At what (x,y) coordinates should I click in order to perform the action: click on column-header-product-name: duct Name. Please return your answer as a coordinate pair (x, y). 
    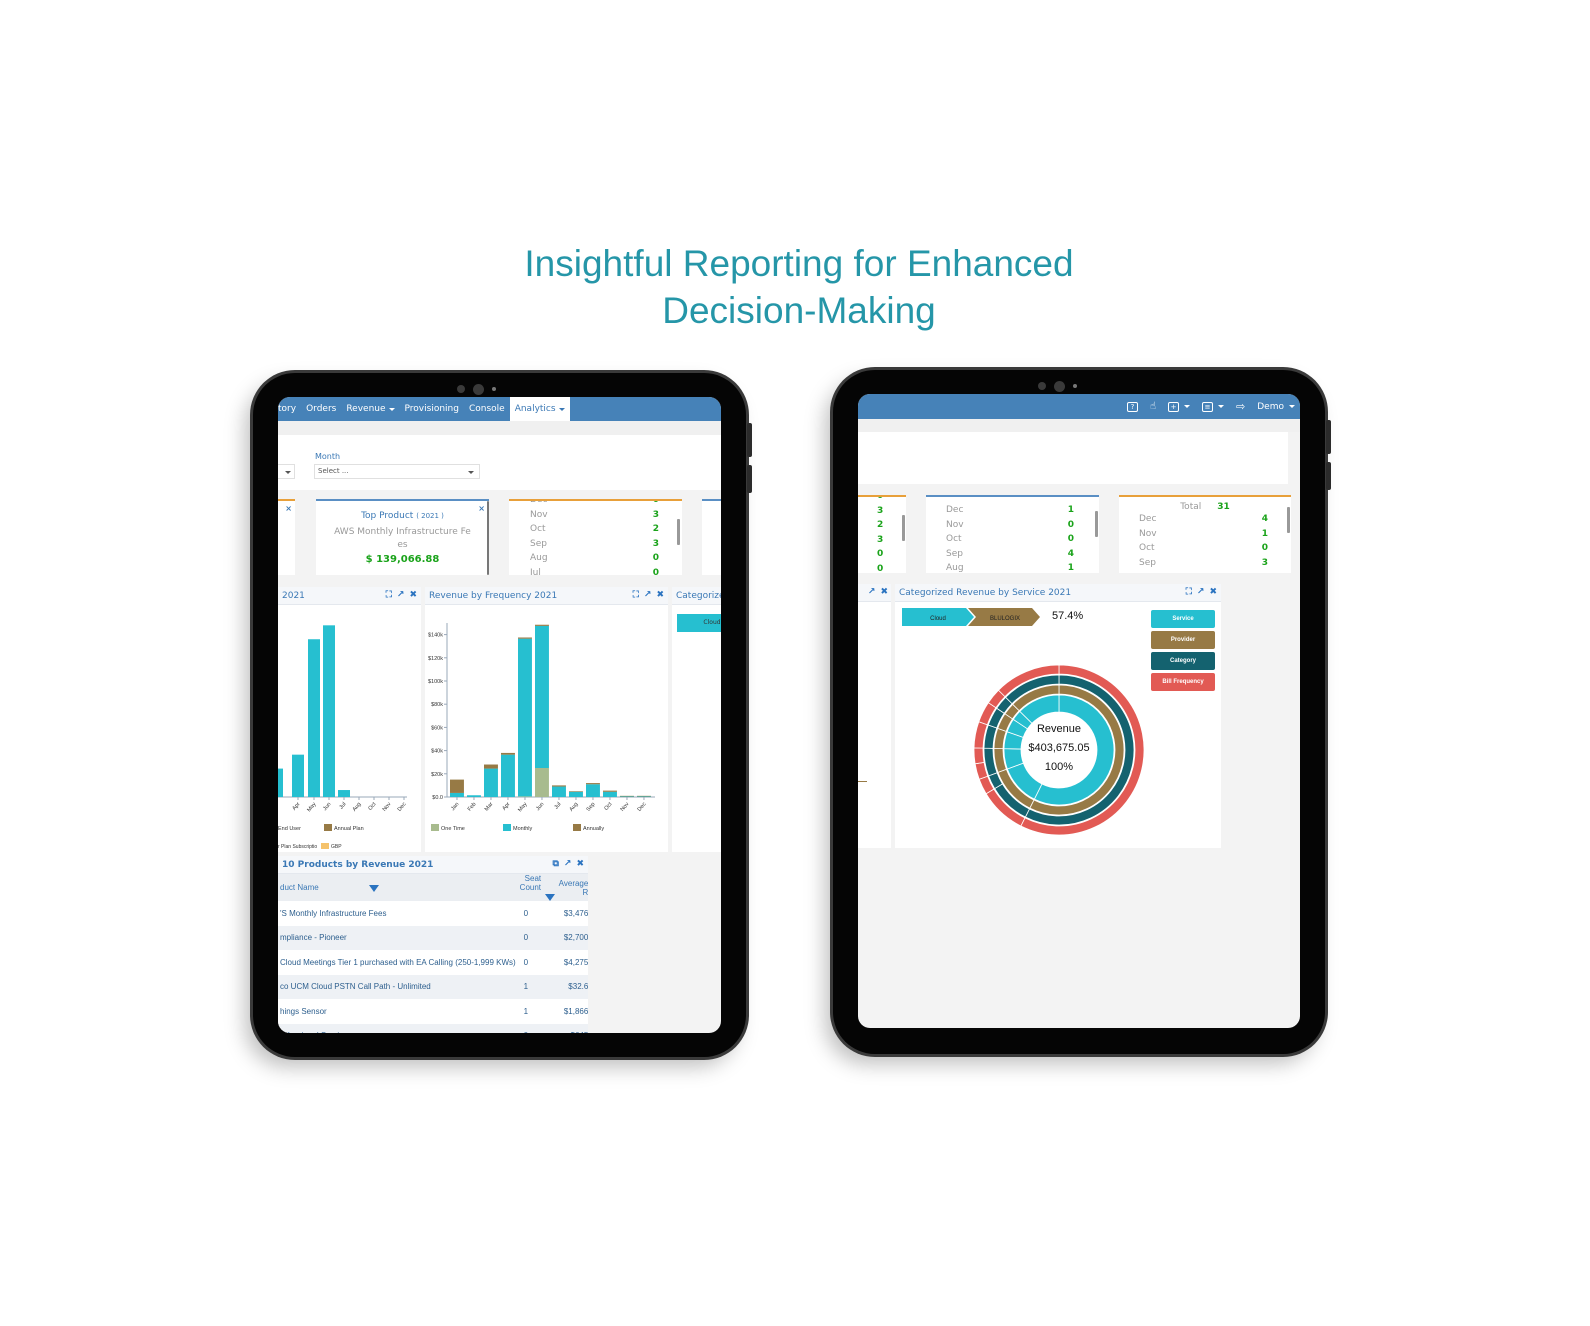
    Looking at the image, I should click on (398, 887).